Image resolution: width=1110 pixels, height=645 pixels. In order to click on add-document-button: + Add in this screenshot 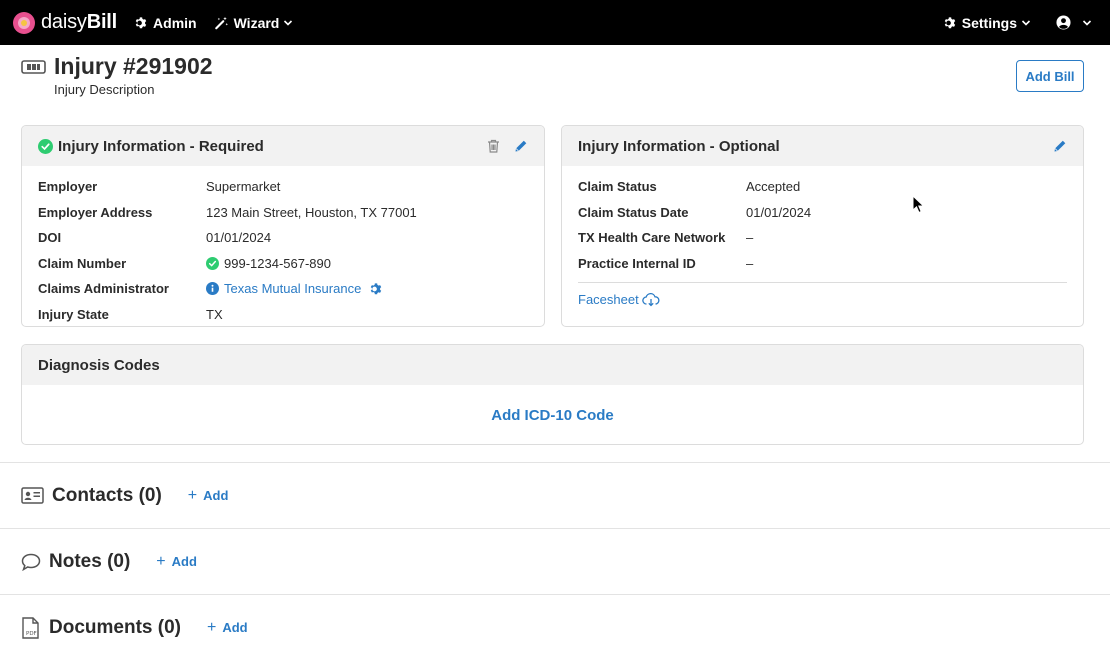, I will do `click(227, 628)`.